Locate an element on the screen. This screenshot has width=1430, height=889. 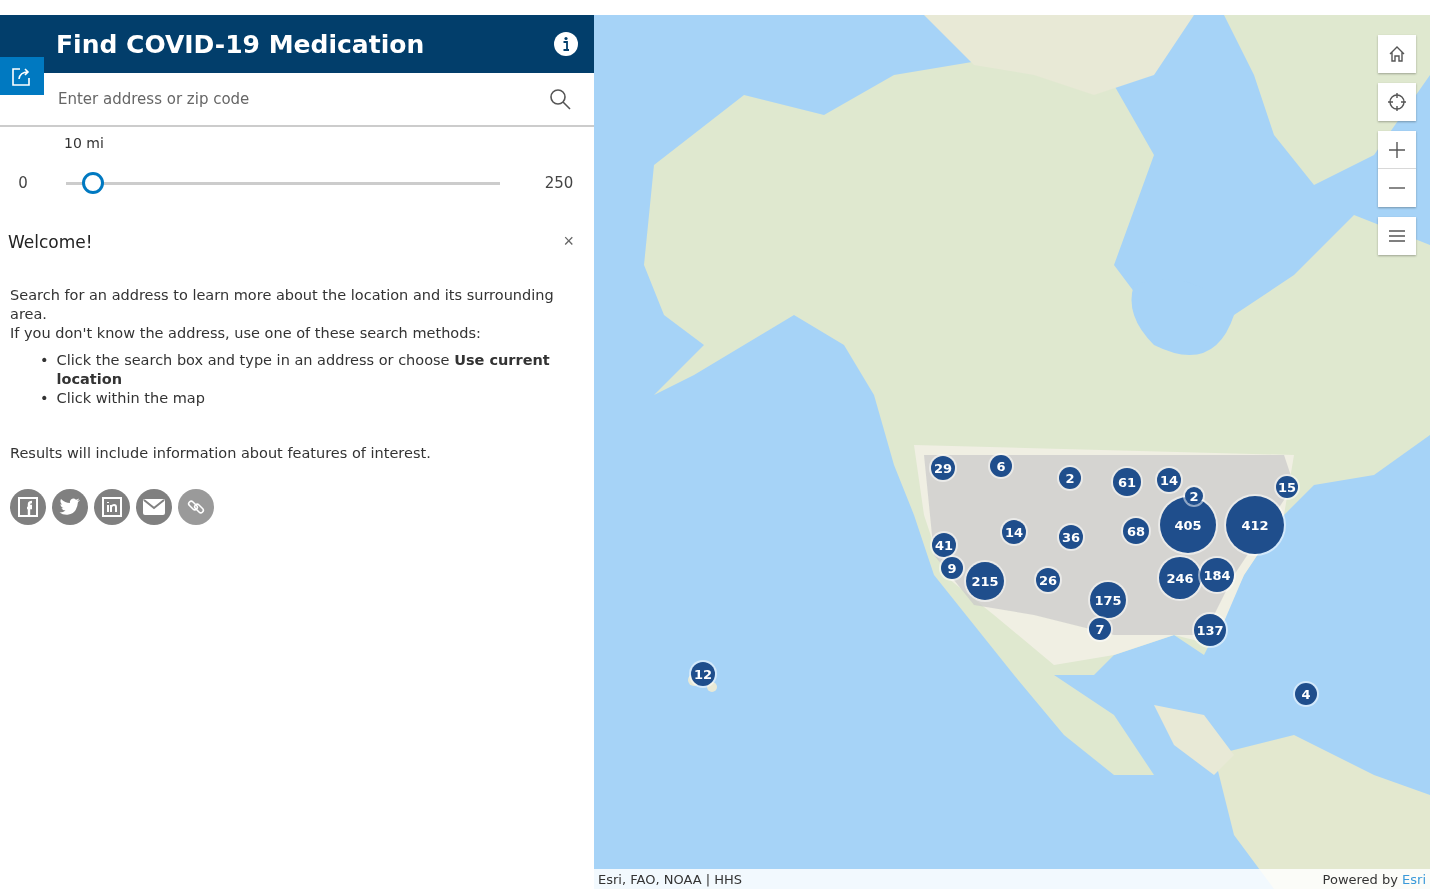
zoom-out-button is located at coordinates (1397, 188).